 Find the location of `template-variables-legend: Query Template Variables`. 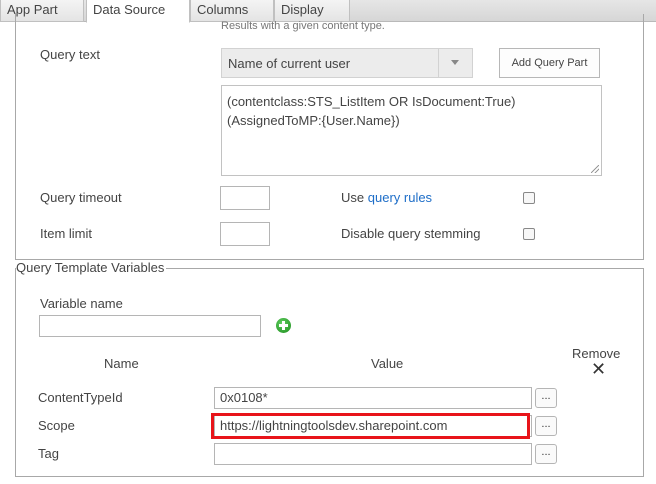

template-variables-legend: Query Template Variables is located at coordinates (91, 267).